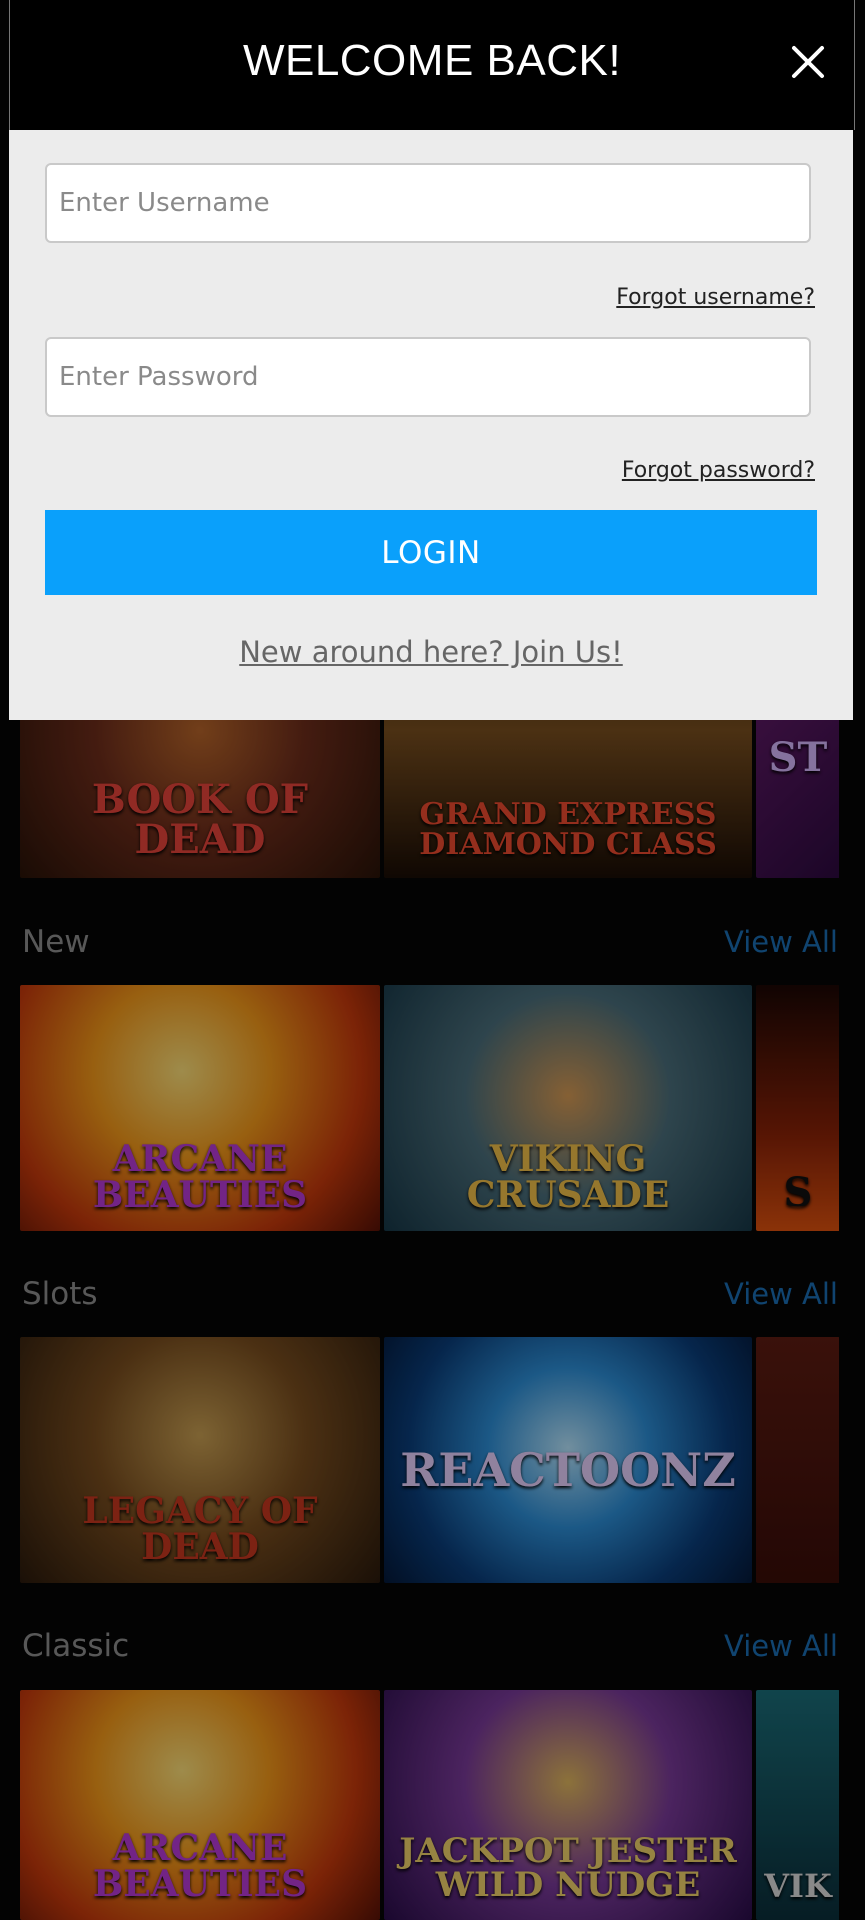  Describe the element at coordinates (715, 297) in the screenshot. I see `forgot-username-link: Forgot username?` at that location.